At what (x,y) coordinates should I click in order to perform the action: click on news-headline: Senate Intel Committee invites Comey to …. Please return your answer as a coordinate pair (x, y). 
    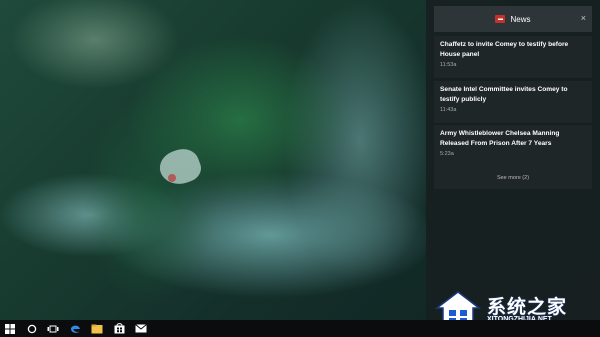
    Looking at the image, I should click on (504, 94).